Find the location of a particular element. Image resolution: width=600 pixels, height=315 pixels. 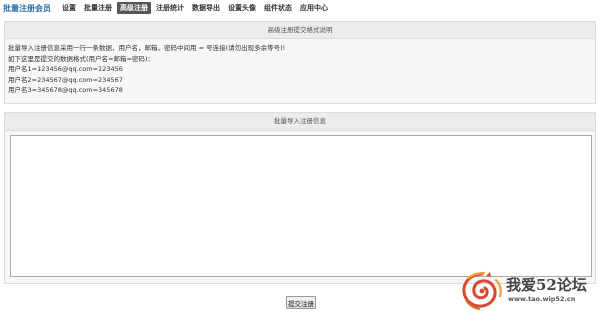

forum-watermark: 我爱52论坛 www.tao.wip52.cn is located at coordinates (528, 289).